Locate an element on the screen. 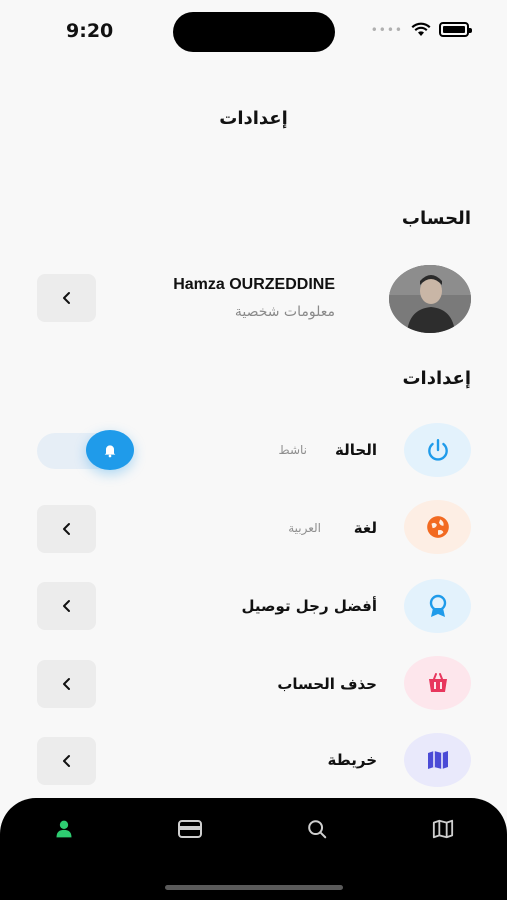  language-icon is located at coordinates (437, 527).